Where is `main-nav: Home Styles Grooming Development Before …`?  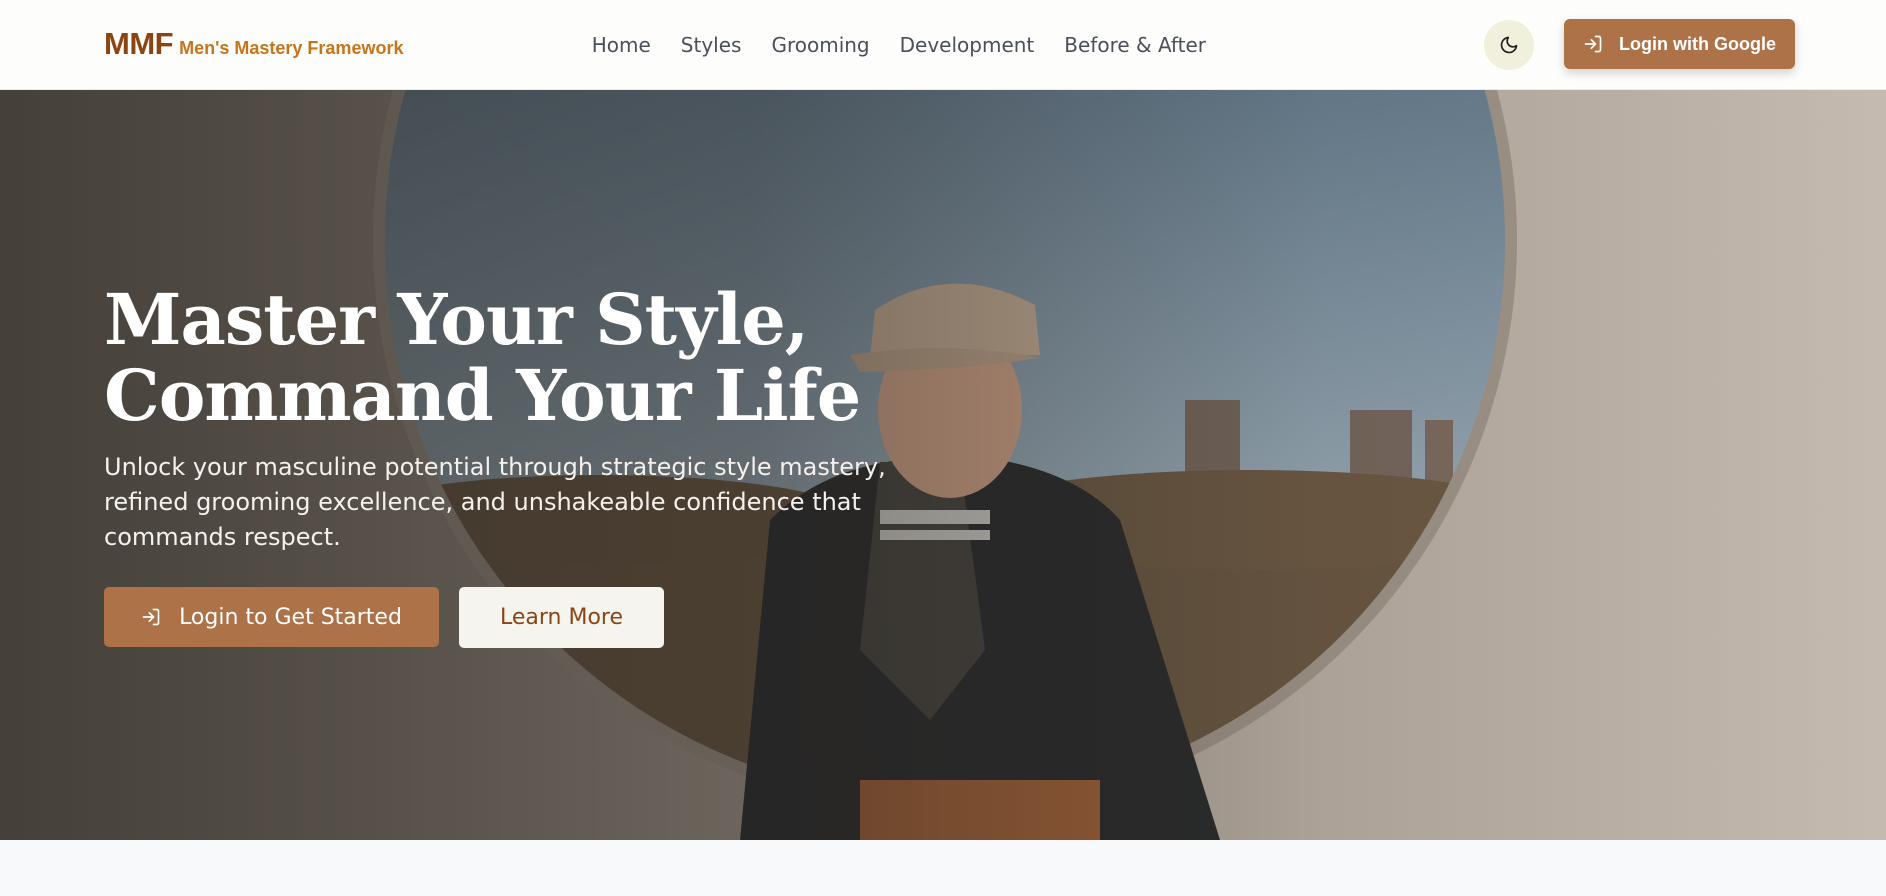 main-nav: Home Styles Grooming Development Before … is located at coordinates (899, 45).